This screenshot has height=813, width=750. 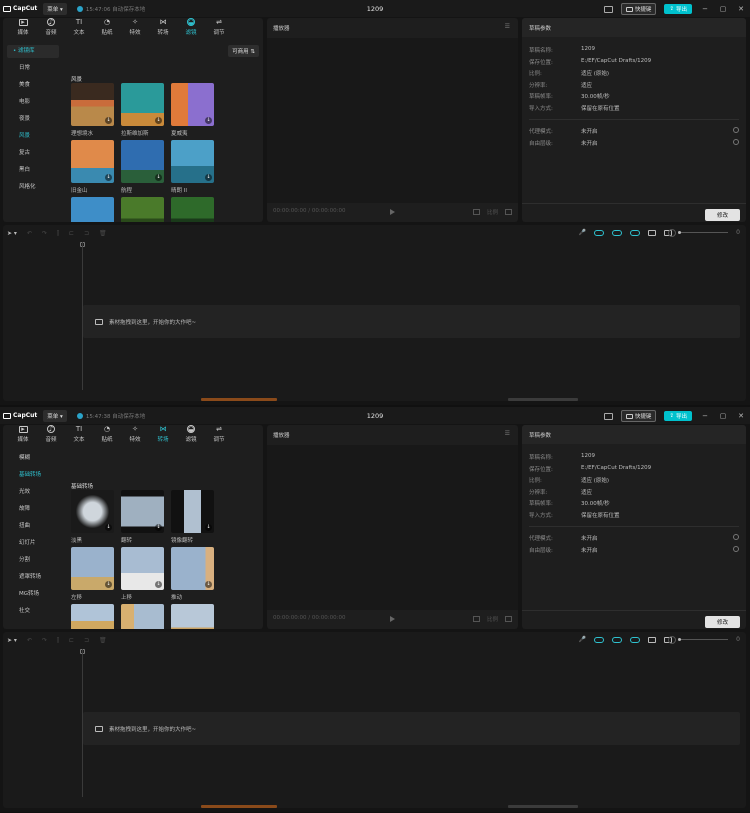 I want to click on delete-icon: 🗑, so click(x=103, y=640).